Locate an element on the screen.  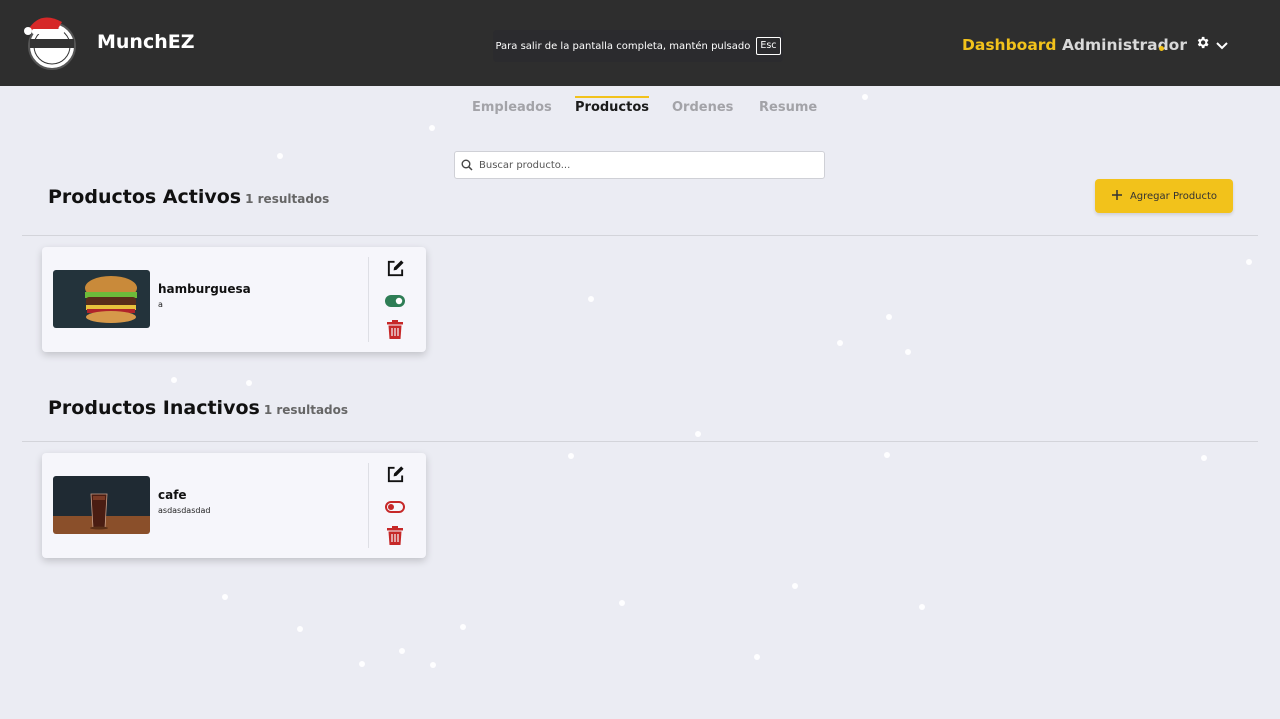
tab-productos: Productos is located at coordinates (612, 105).